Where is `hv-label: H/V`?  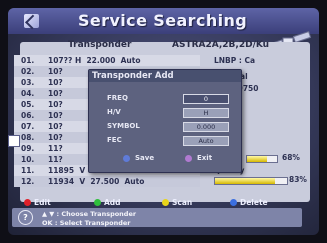
hv-label: H/V is located at coordinates (114, 112).